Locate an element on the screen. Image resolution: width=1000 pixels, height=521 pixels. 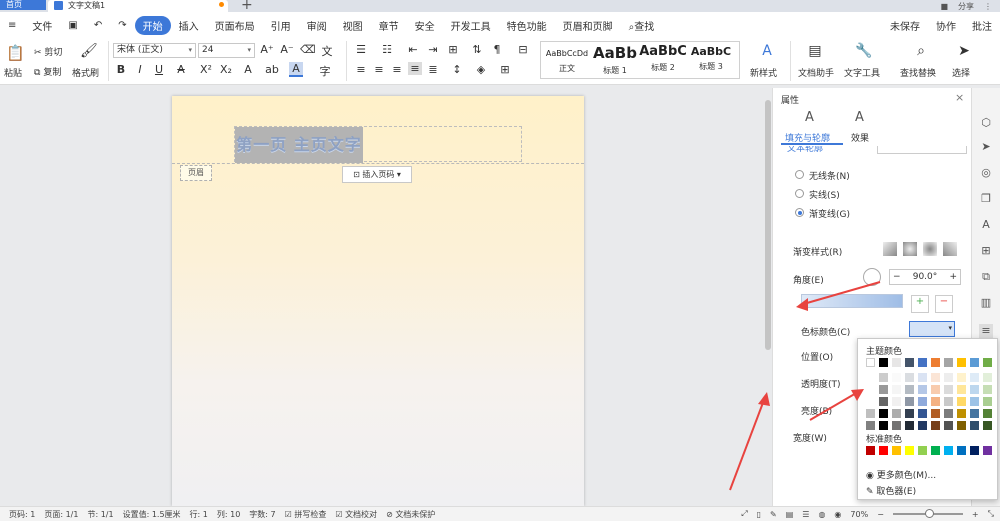
status-section: 节: 1/1 is located at coordinates (100, 514).